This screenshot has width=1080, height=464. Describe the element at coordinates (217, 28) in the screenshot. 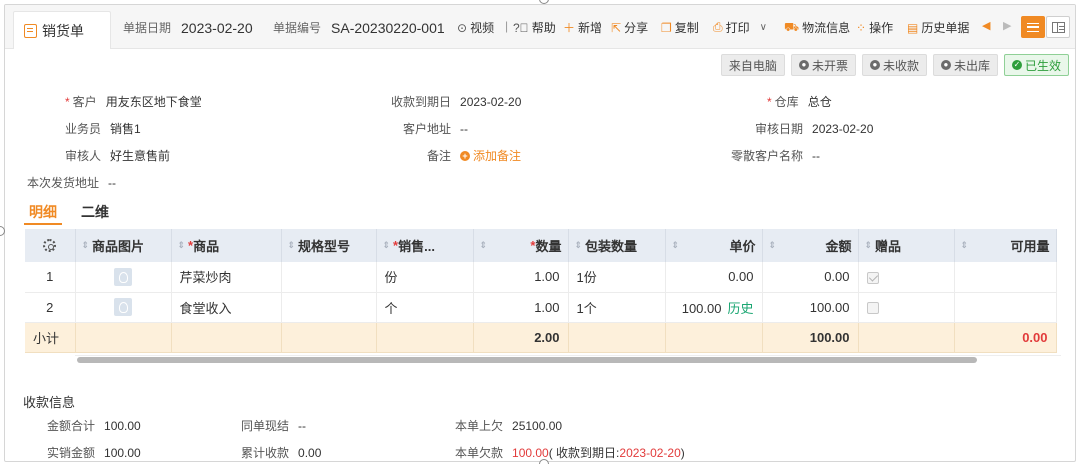

I see `doc-date-value: 2023-02-20` at that location.